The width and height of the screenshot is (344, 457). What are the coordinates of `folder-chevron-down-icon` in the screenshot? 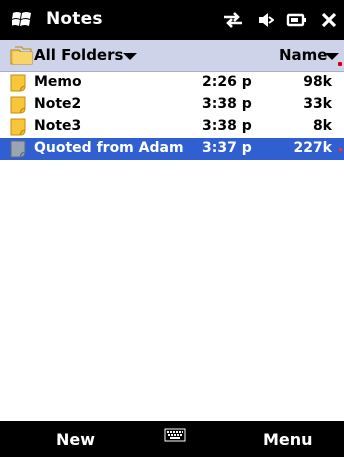 It's located at (130, 56).